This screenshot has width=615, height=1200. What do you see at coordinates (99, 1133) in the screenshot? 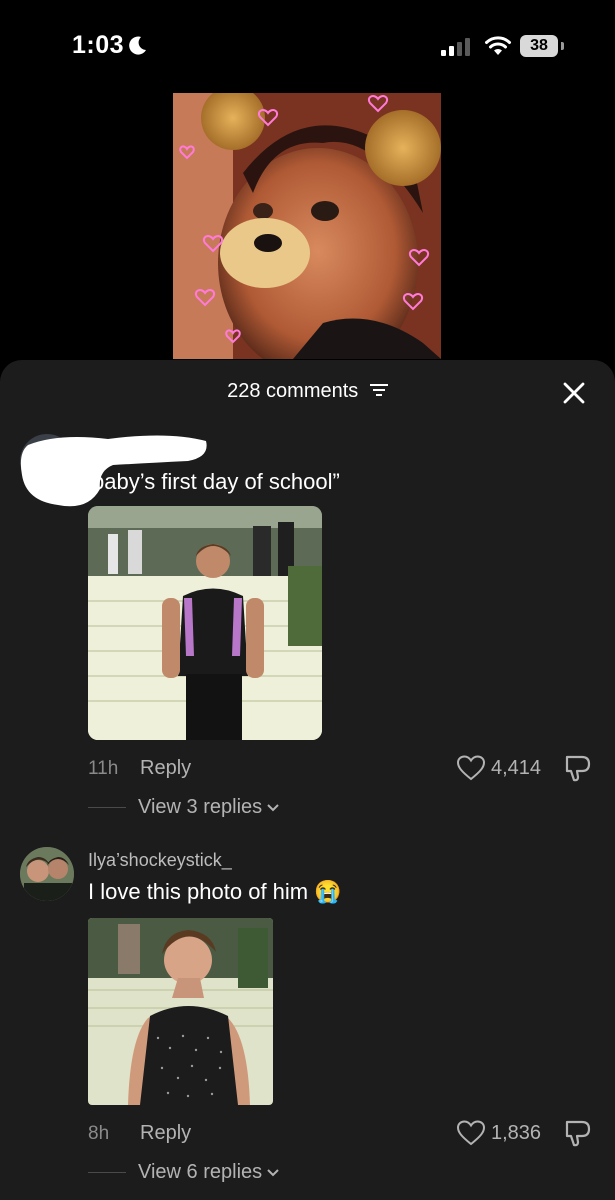
I see `comment-time: 8h` at bounding box center [99, 1133].